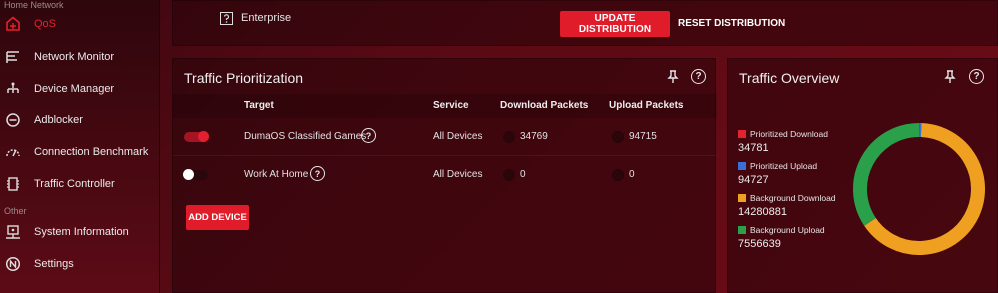  What do you see at coordinates (13, 264) in the screenshot?
I see `settings-icon` at bounding box center [13, 264].